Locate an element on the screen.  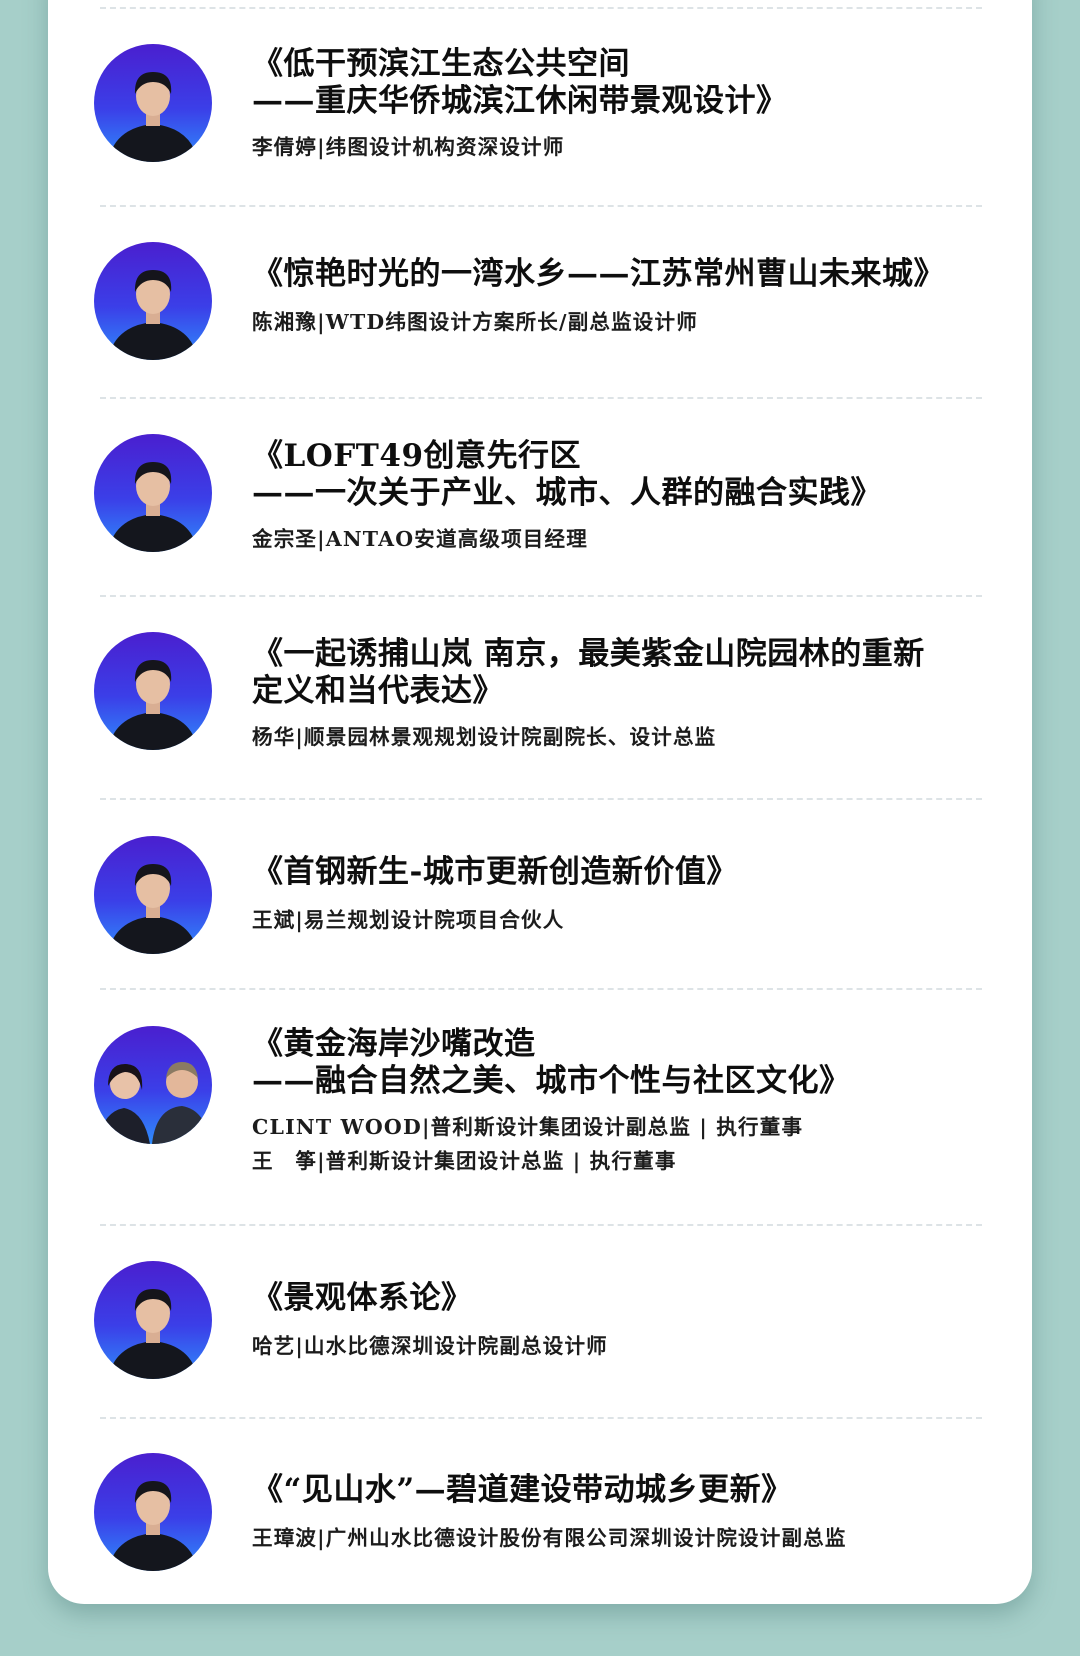
speaker-info: CLINT WOOD|普利斯设计集团设计副总监 | 执行董事 is located at coordinates (528, 1127).